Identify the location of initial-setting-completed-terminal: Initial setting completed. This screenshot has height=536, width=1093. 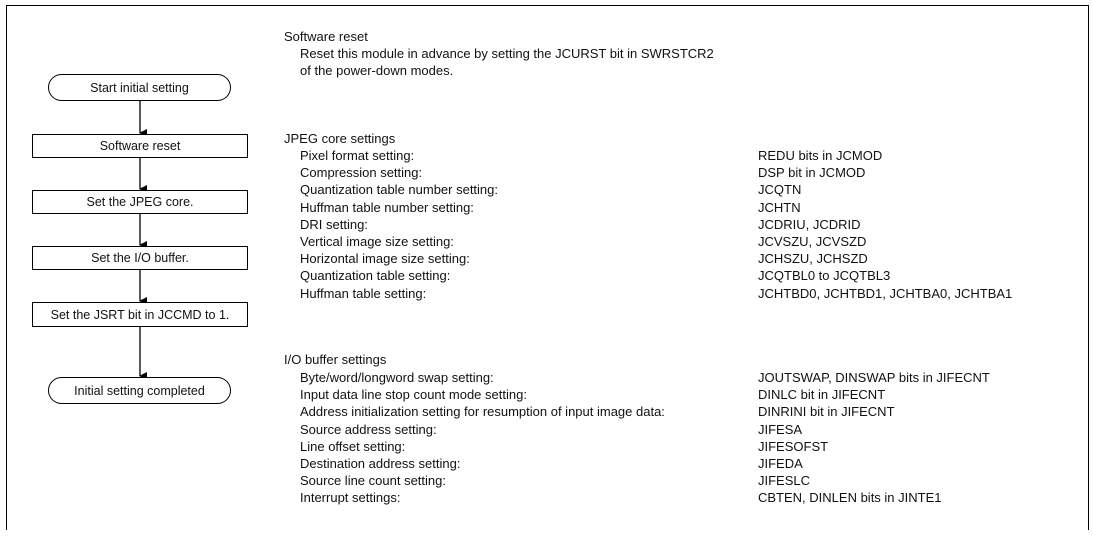
(139, 390).